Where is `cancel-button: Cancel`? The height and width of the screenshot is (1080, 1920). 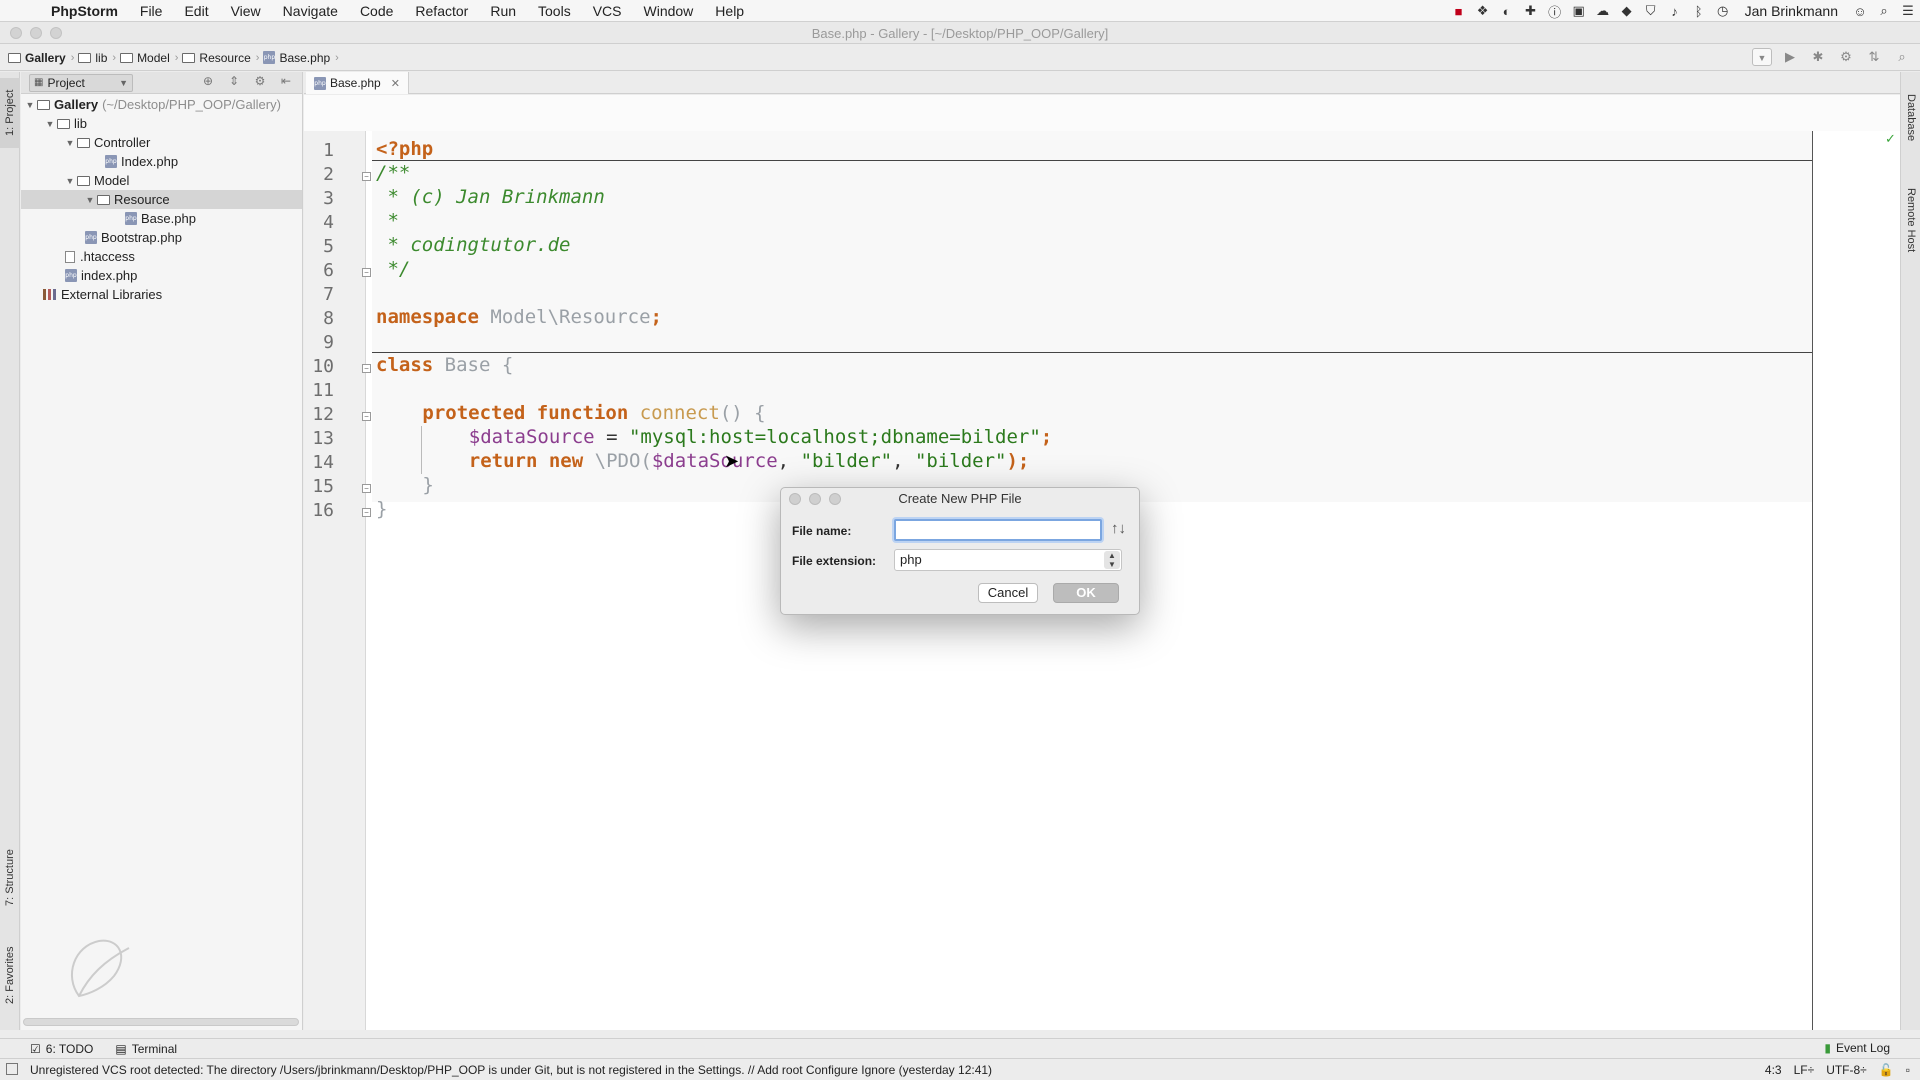 cancel-button: Cancel is located at coordinates (1008, 593).